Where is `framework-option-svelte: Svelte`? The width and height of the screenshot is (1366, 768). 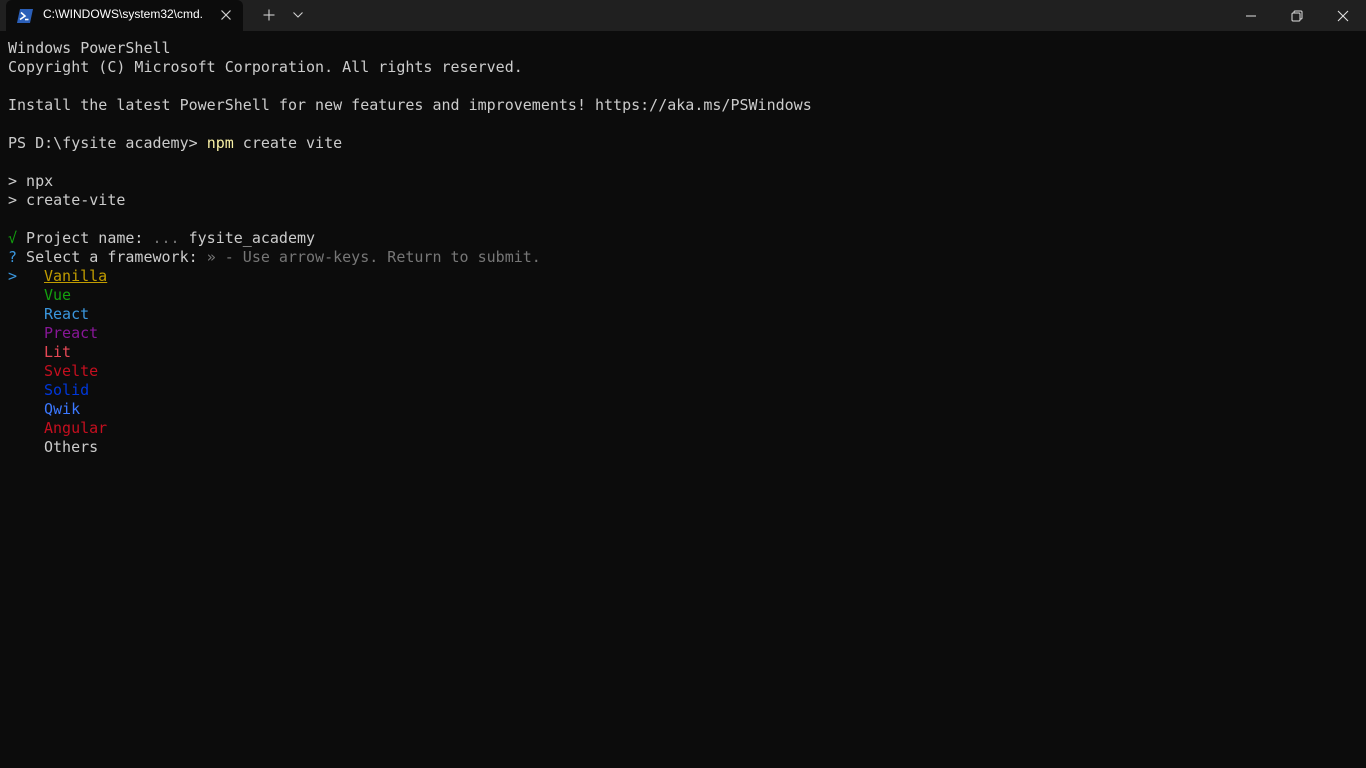 framework-option-svelte: Svelte is located at coordinates (71, 371).